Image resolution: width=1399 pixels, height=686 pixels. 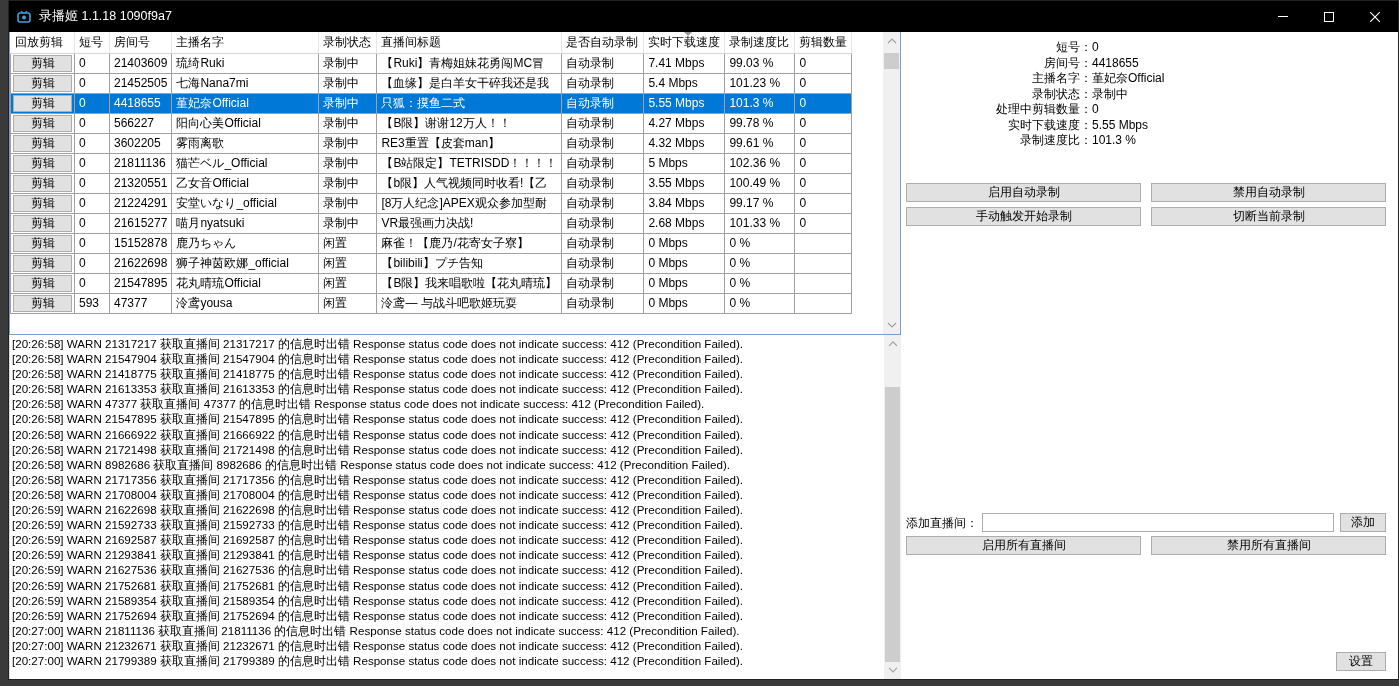 What do you see at coordinates (684, 123) in the screenshot?
I see `table-cell: 4.27 Mbps` at bounding box center [684, 123].